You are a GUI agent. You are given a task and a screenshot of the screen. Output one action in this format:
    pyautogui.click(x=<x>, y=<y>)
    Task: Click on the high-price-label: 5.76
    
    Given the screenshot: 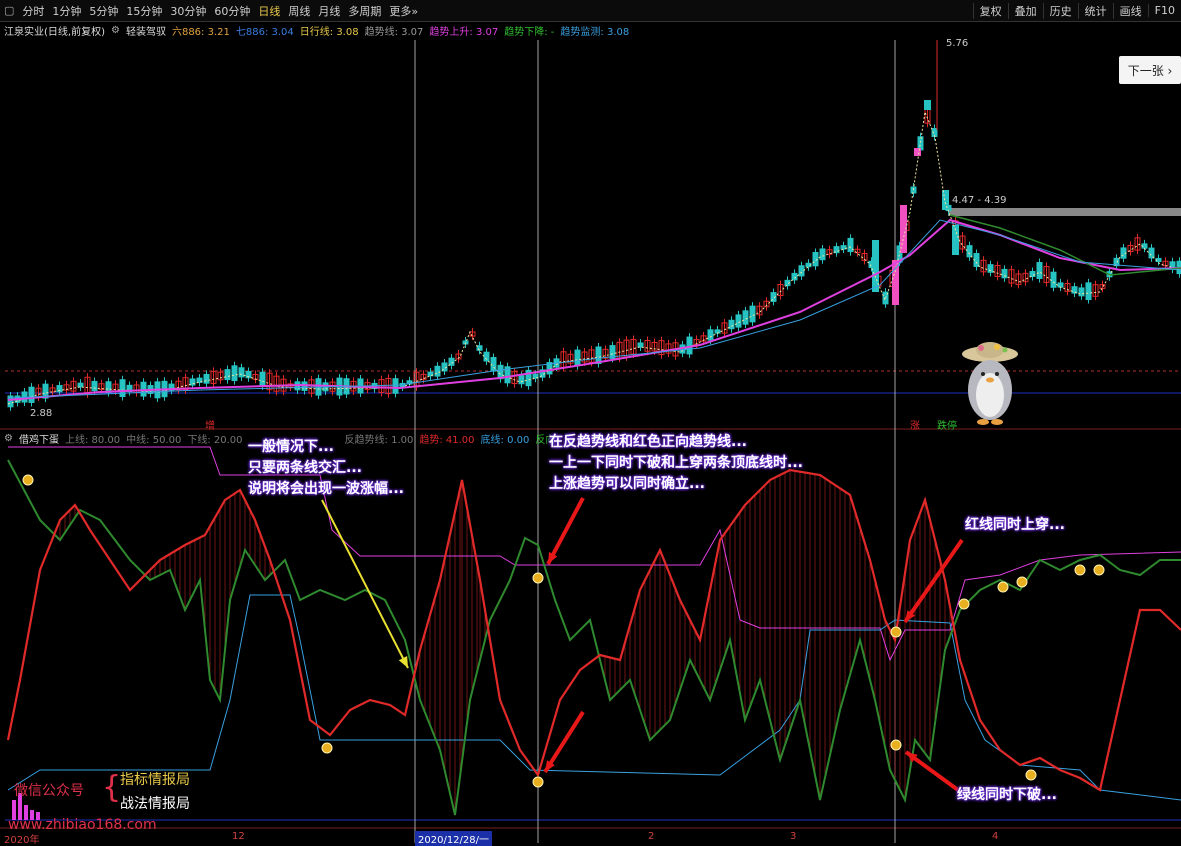 What is the action you would take?
    pyautogui.click(x=957, y=43)
    